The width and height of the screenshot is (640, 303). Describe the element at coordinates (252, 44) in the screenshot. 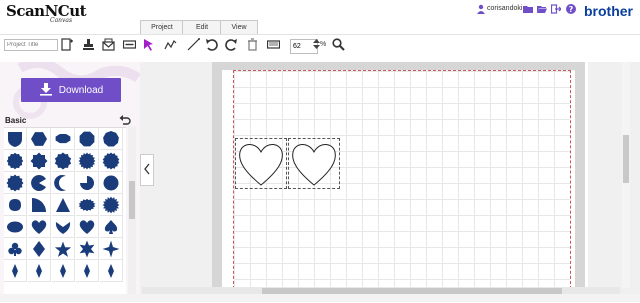

I see `trash-icon` at that location.